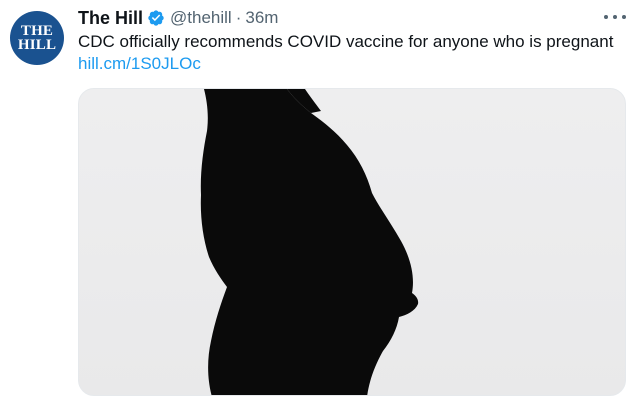 This screenshot has height=405, width=640. I want to click on avatar-text-bottom: HILL, so click(37, 45).